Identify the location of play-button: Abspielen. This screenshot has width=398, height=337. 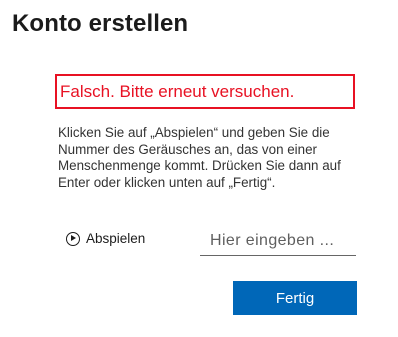
(105, 238).